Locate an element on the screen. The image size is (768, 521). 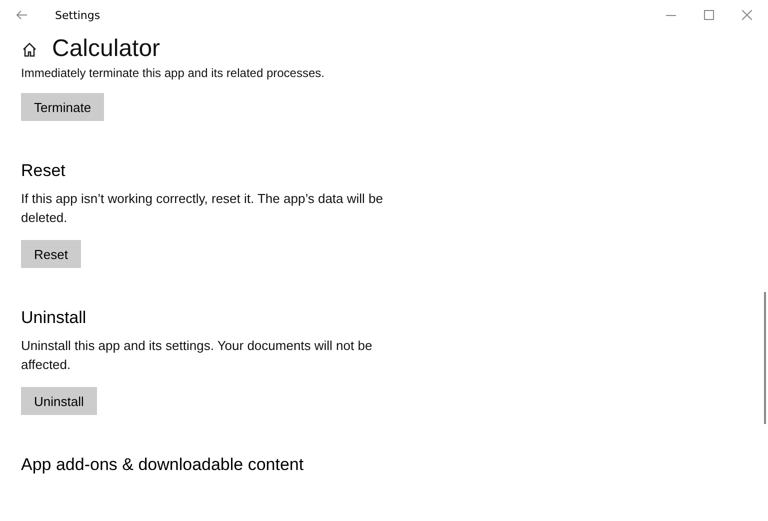
home-icon is located at coordinates (29, 49).